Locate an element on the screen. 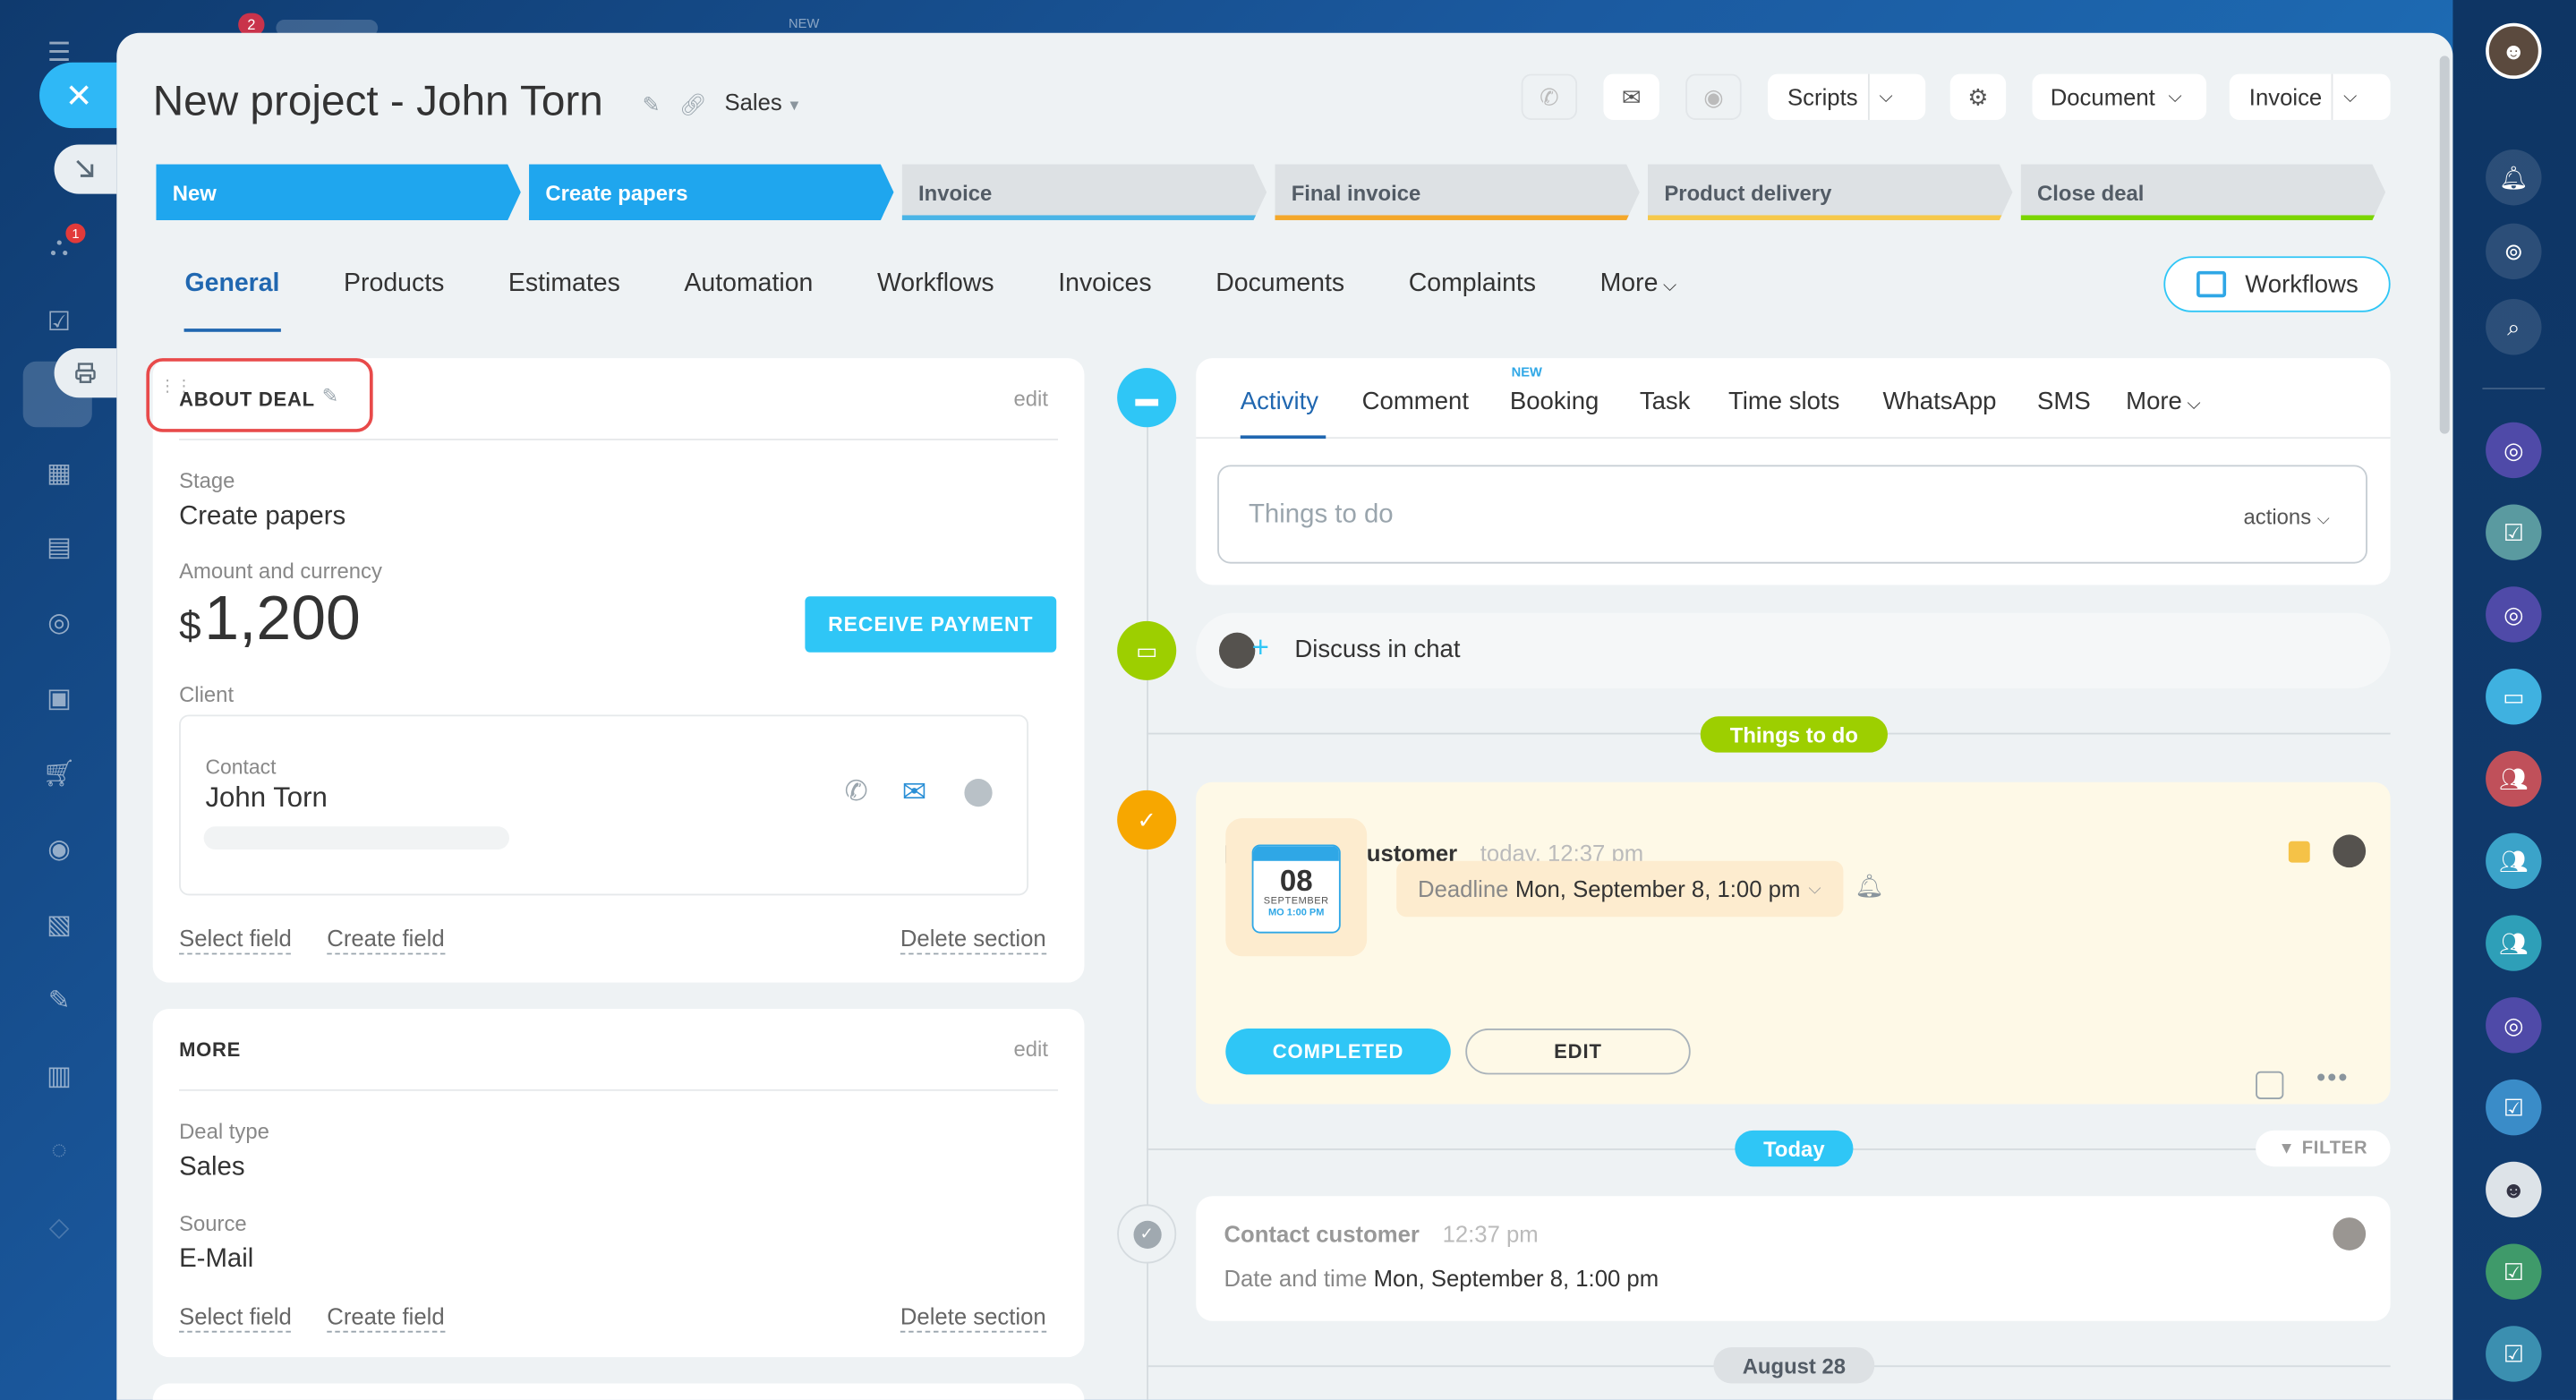 The width and height of the screenshot is (2576, 1400). activity-tab-time-slots: Time slots is located at coordinates (1783, 401).